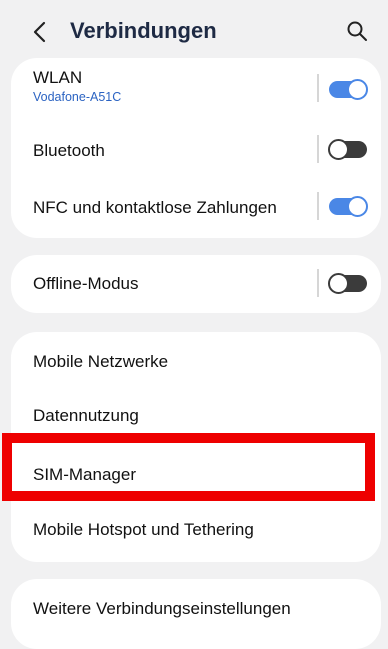 The height and width of the screenshot is (649, 388). Describe the element at coordinates (143, 30) in the screenshot. I see `page-title: Verbindungen` at that location.